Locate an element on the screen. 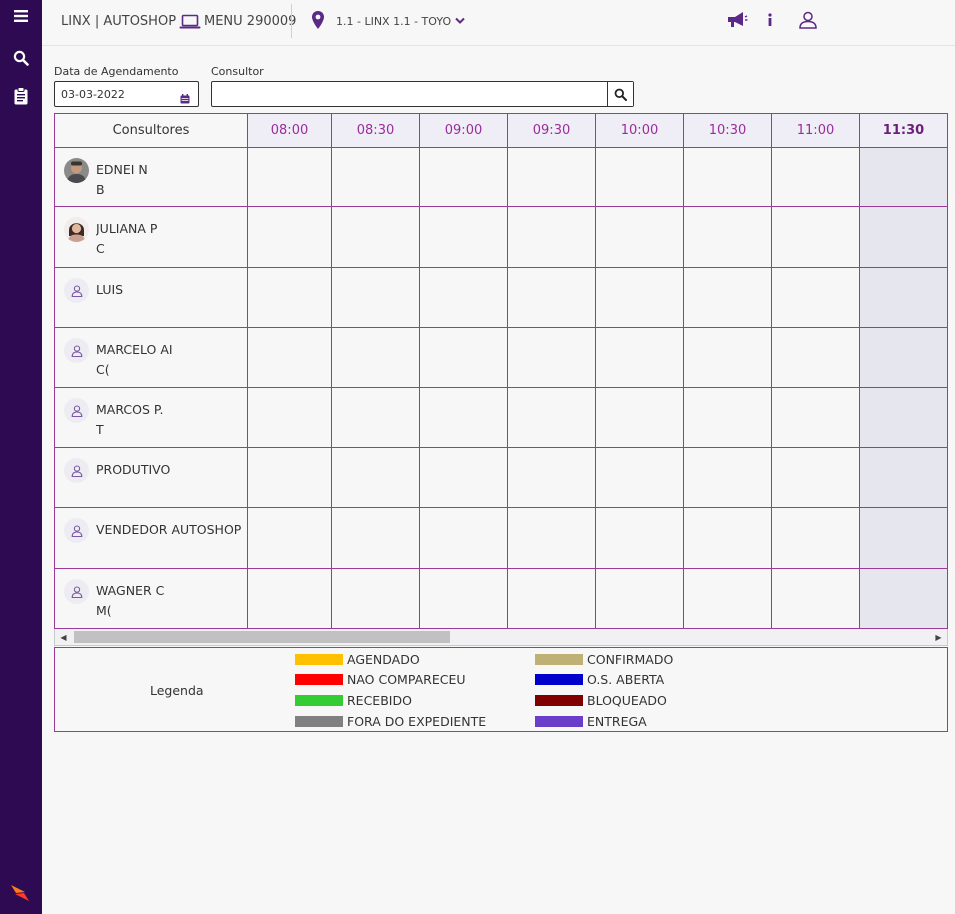  consultant-cell: WAGNER C M( is located at coordinates (151, 598).